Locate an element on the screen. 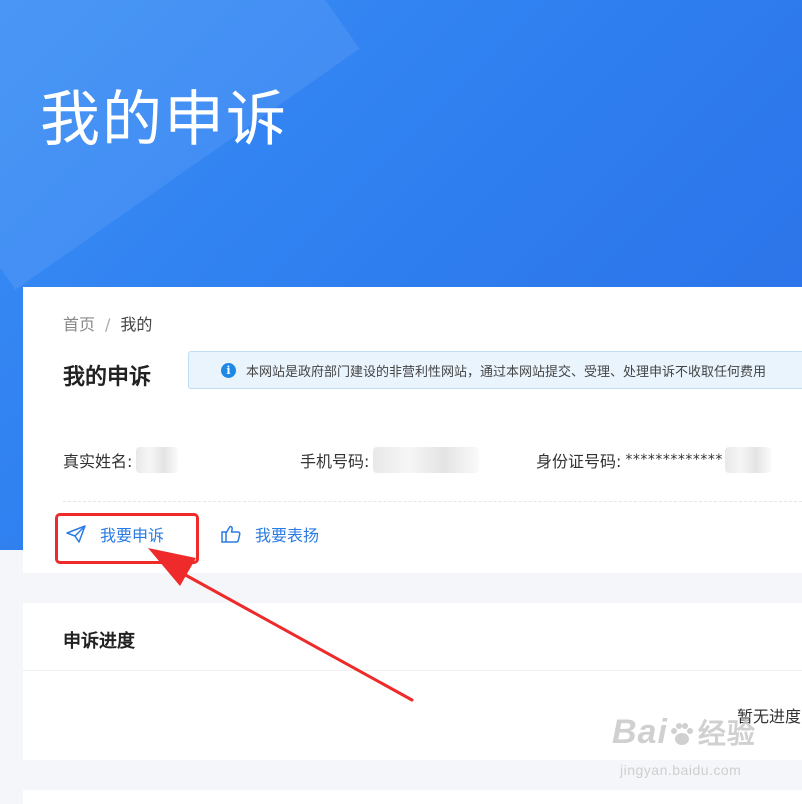  breadcrumb-current: 我的 is located at coordinates (136, 324).